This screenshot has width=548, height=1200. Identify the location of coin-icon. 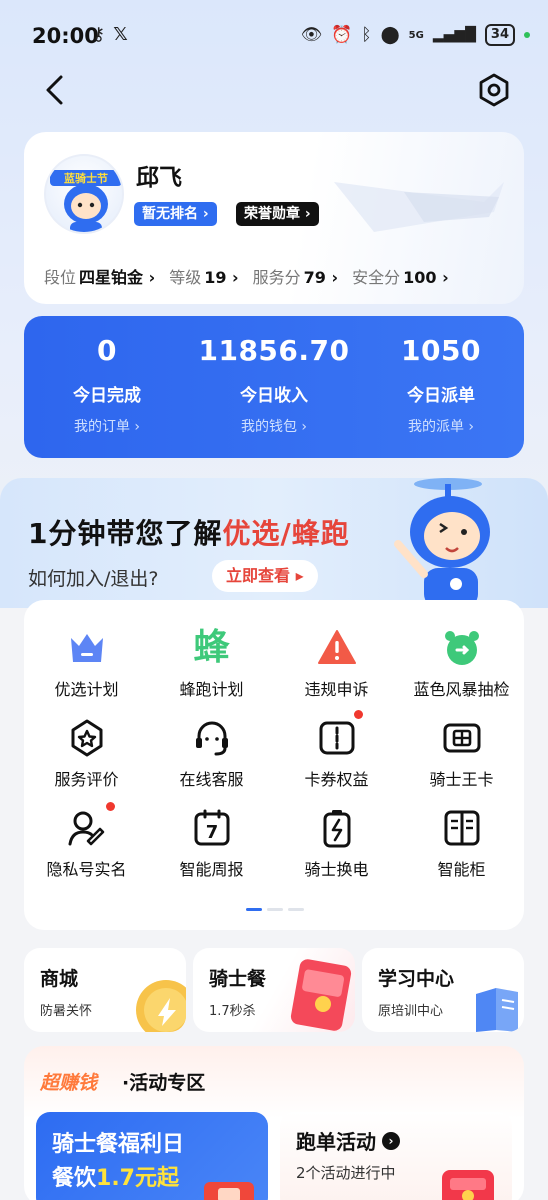
(161, 1006).